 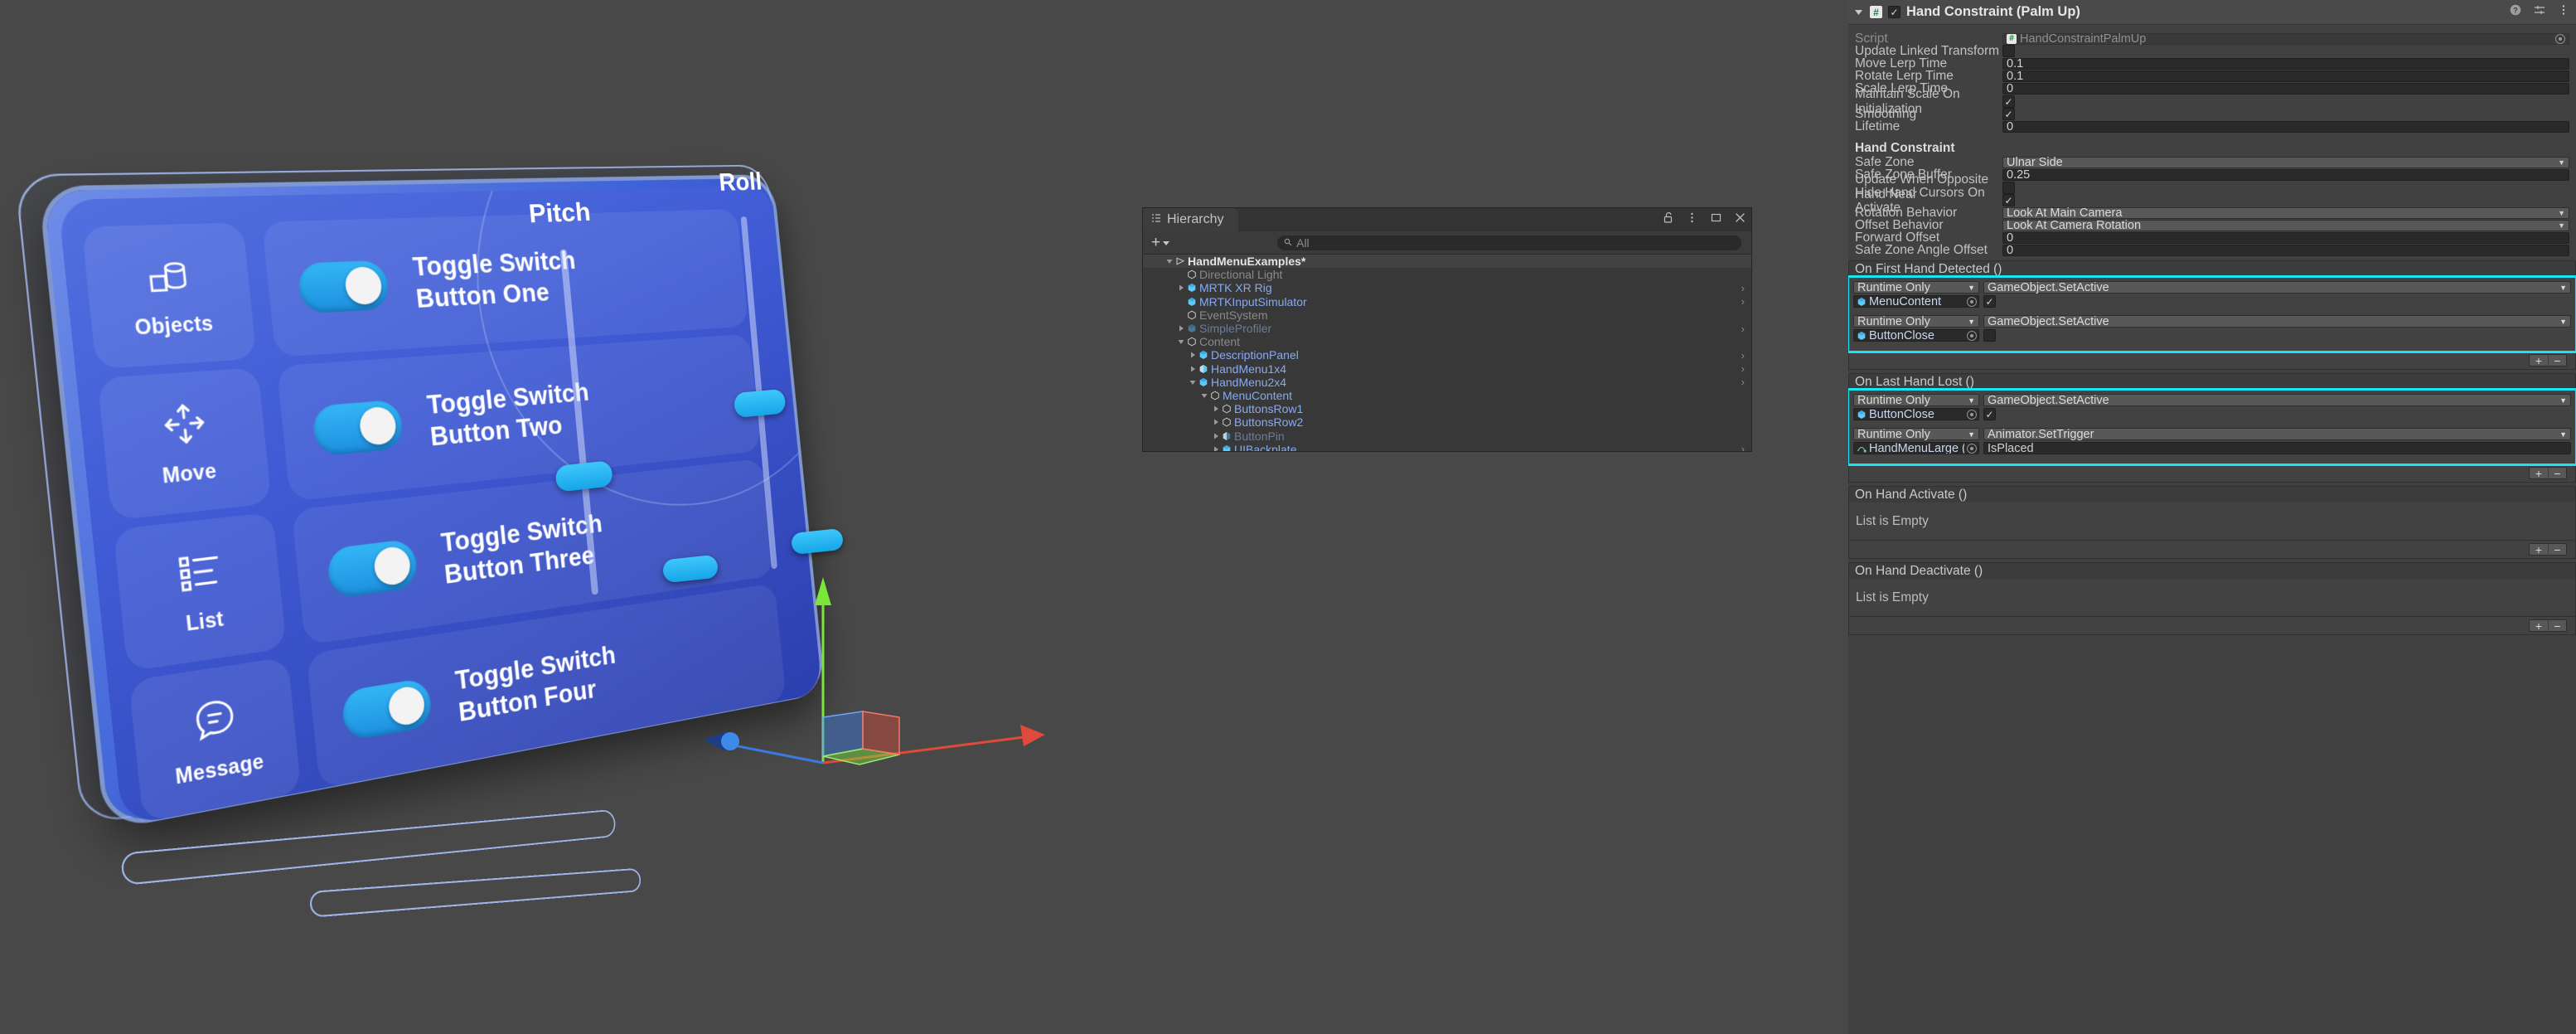 I want to click on hierarchy-row: ButtonsRow2, so click(x=1447, y=422).